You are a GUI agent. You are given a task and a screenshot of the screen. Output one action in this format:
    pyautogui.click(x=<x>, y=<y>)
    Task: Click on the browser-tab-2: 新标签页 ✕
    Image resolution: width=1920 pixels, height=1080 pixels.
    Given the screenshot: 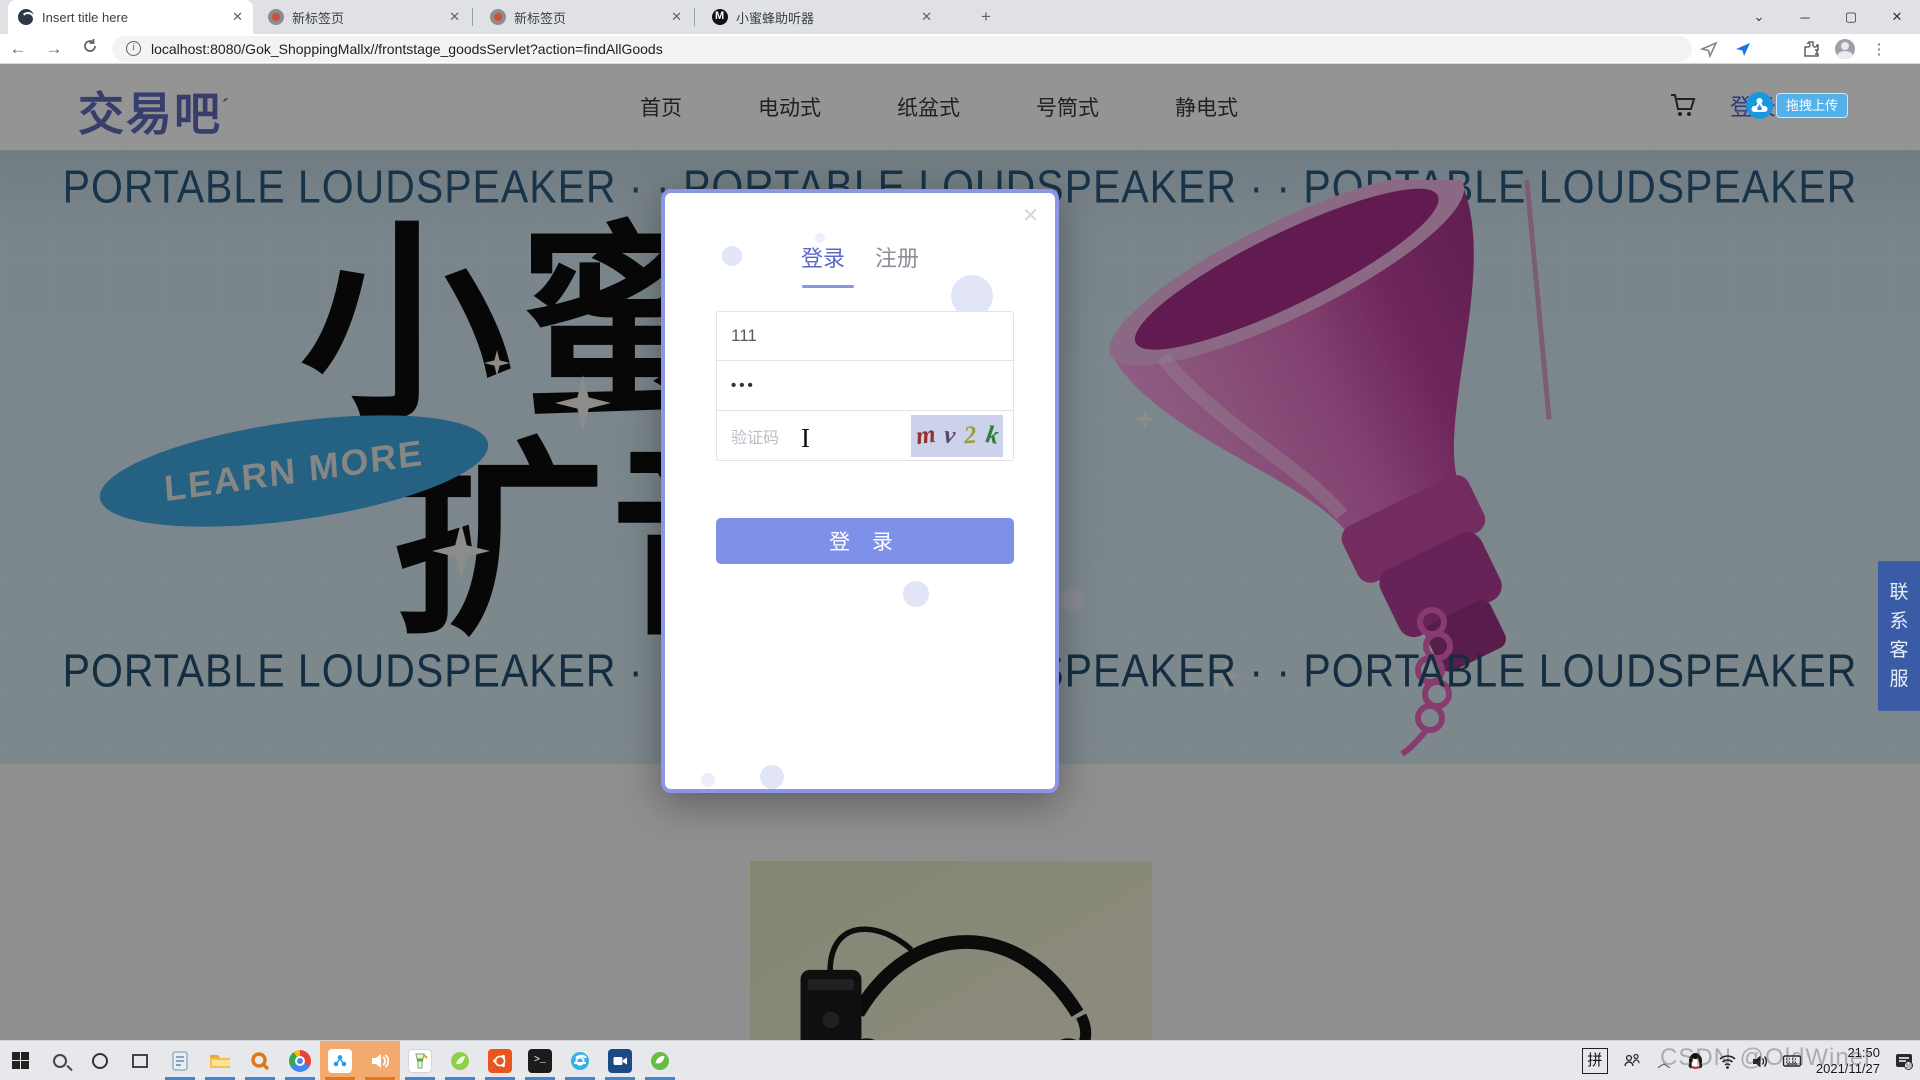 What is the action you would take?
    pyautogui.click(x=364, y=17)
    